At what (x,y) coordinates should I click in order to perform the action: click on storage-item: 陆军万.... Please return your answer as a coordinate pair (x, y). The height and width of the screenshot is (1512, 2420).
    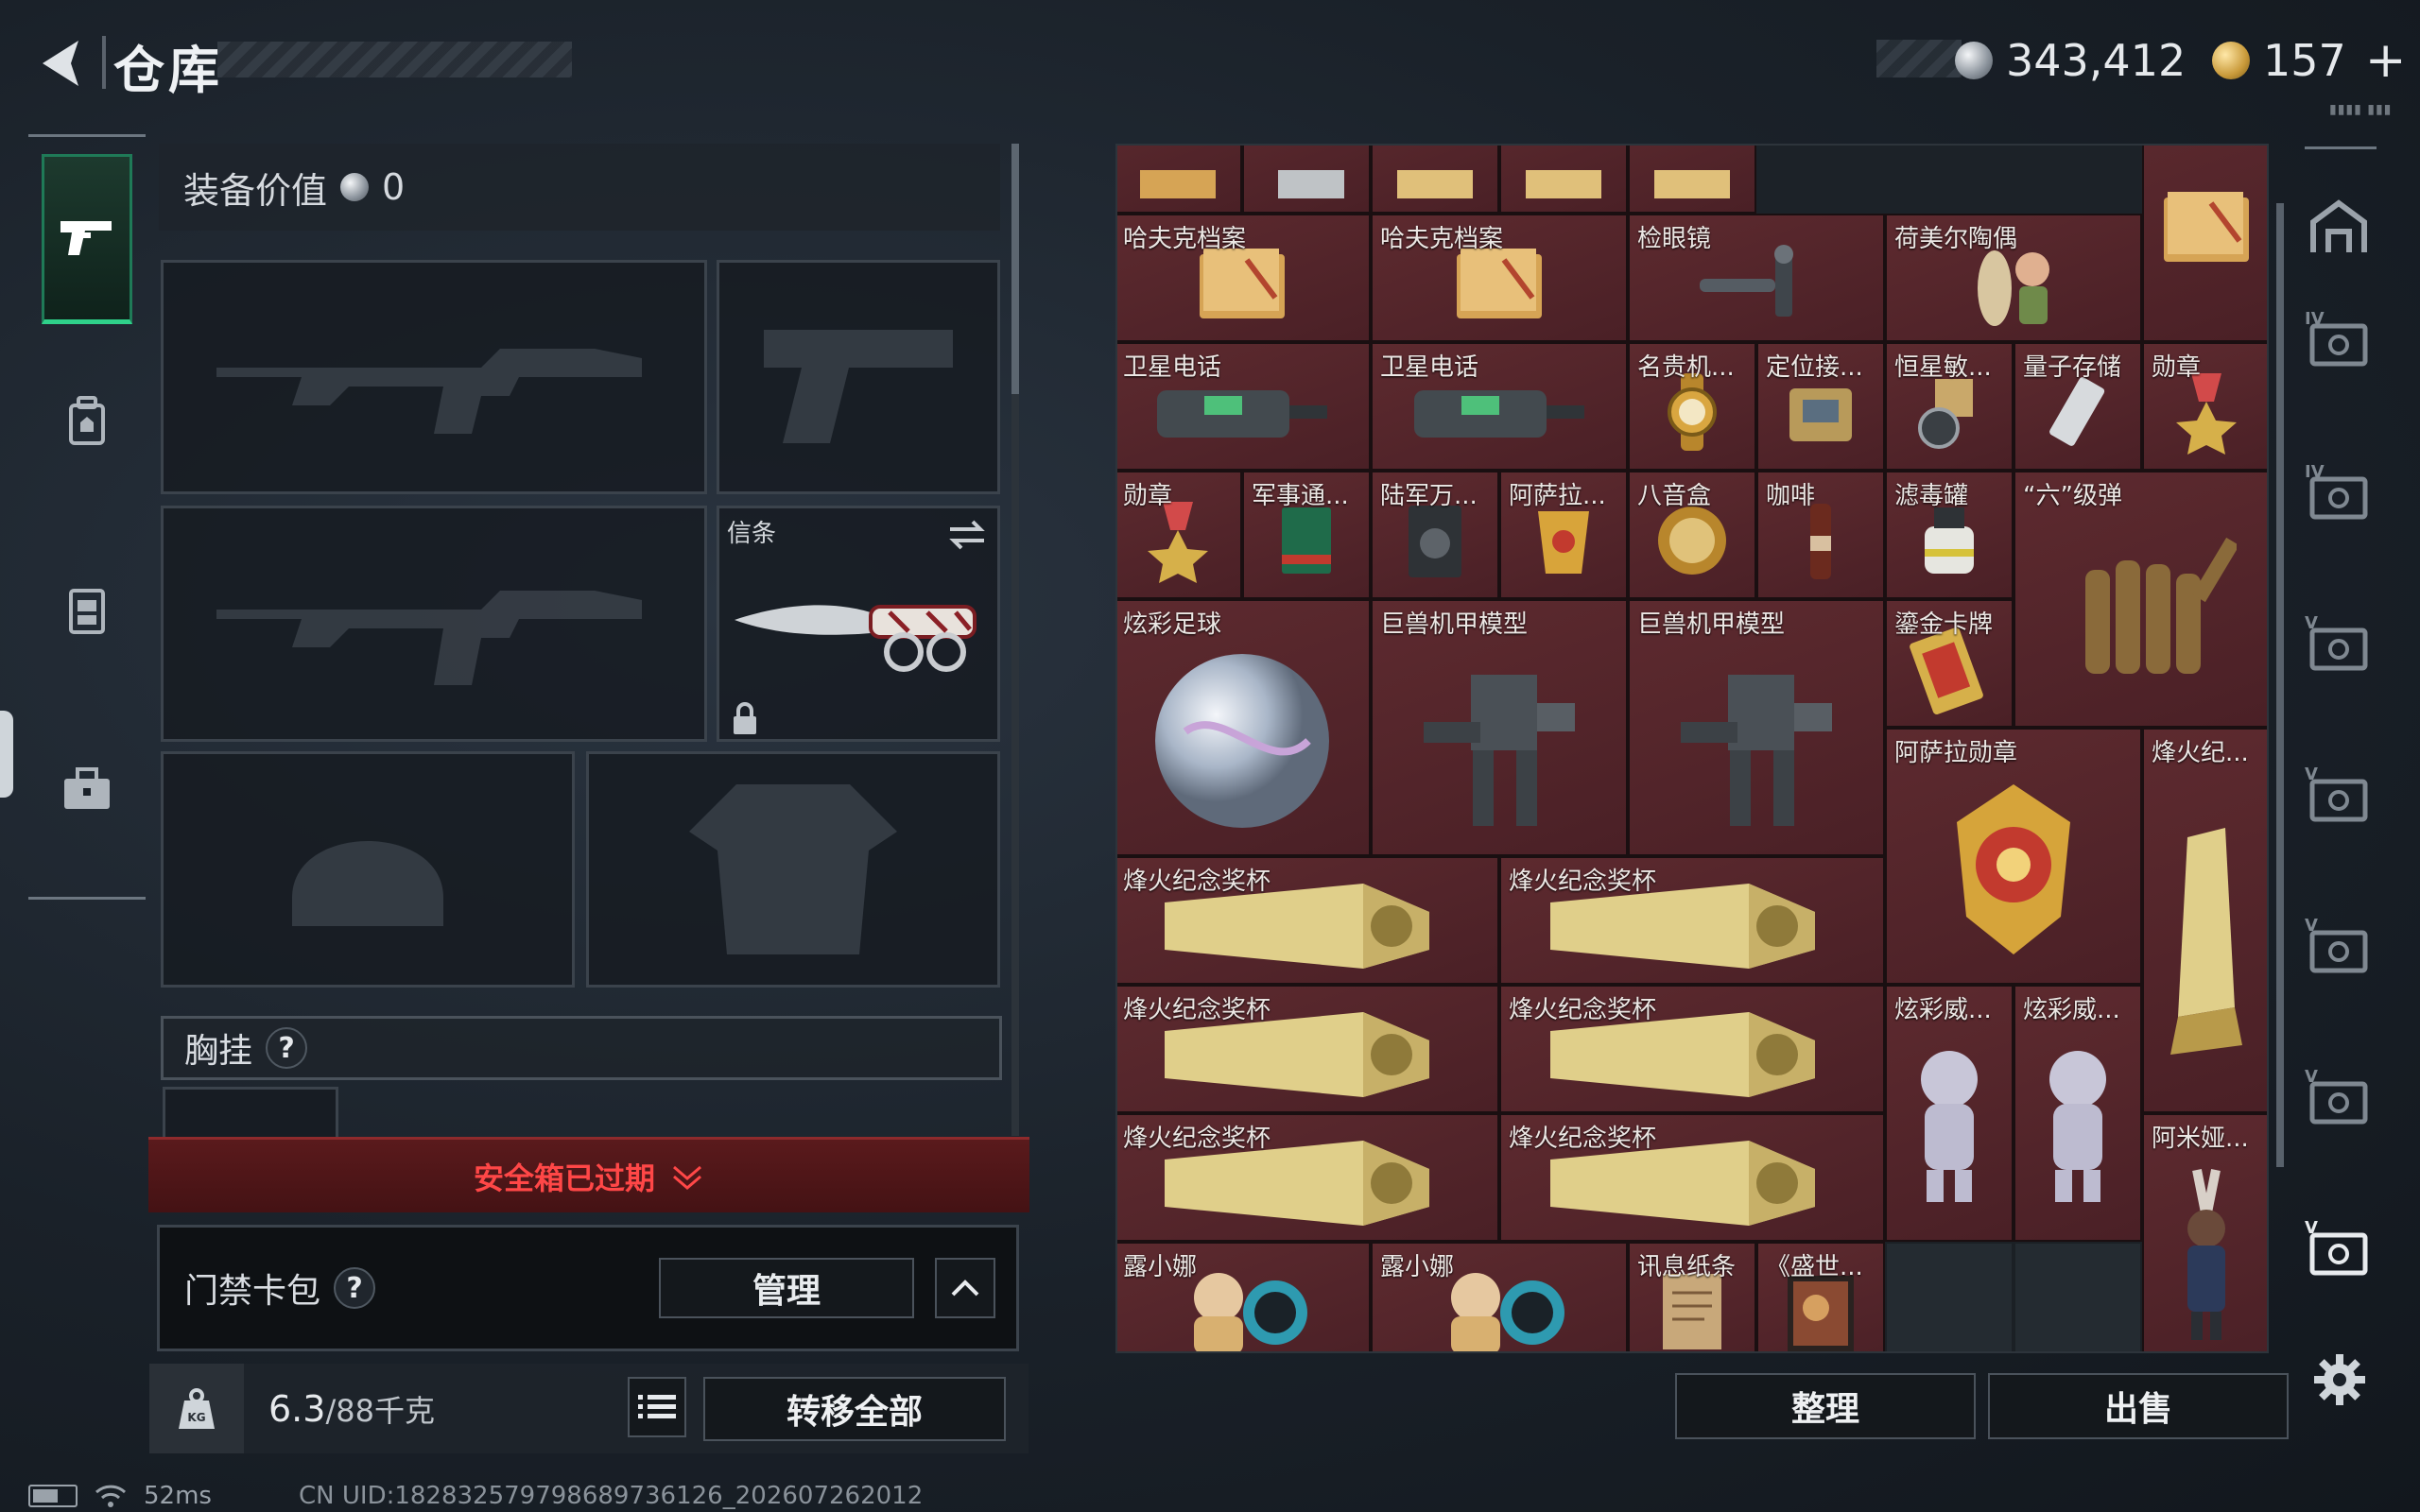
    Looking at the image, I should click on (1435, 535).